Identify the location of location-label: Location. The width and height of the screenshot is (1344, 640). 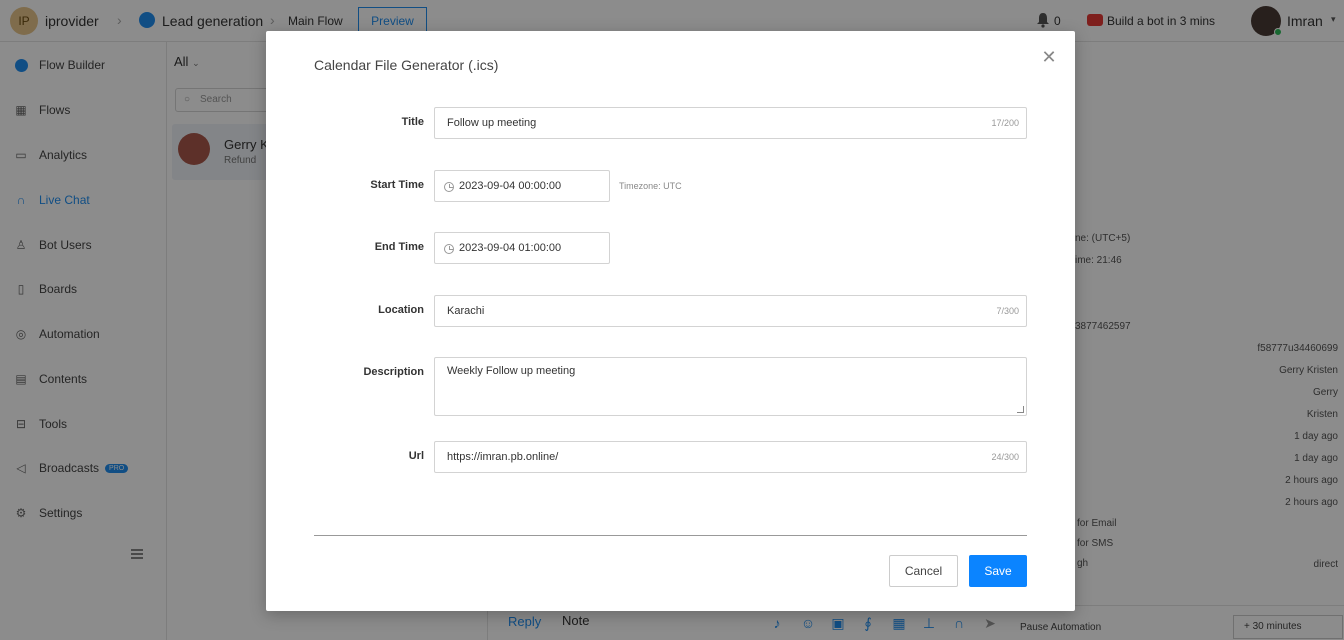
(401, 310).